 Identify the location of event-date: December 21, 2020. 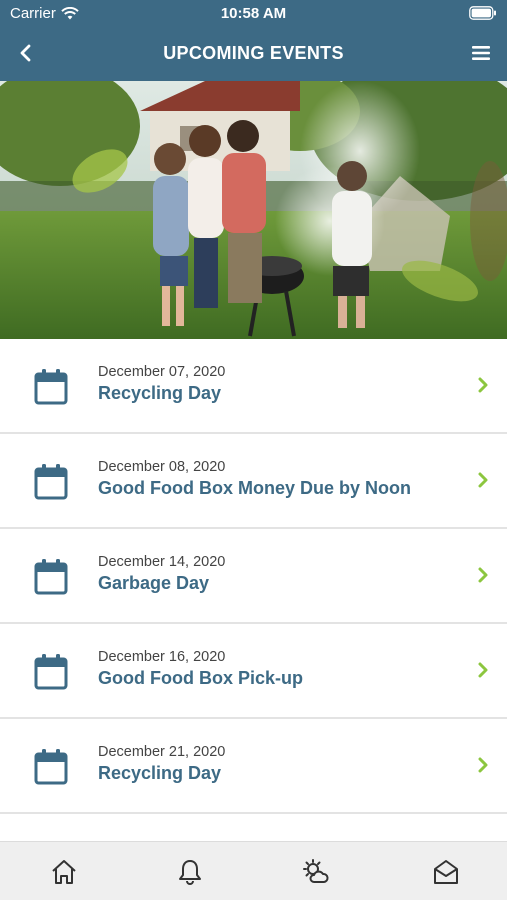
(162, 752).